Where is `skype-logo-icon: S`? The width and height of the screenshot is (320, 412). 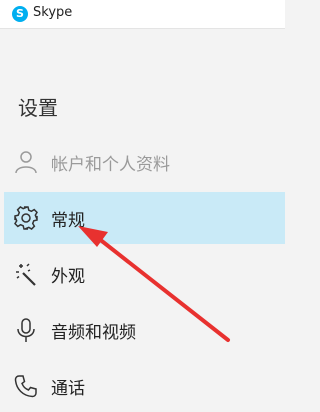 skype-logo-icon: S is located at coordinates (20, 14).